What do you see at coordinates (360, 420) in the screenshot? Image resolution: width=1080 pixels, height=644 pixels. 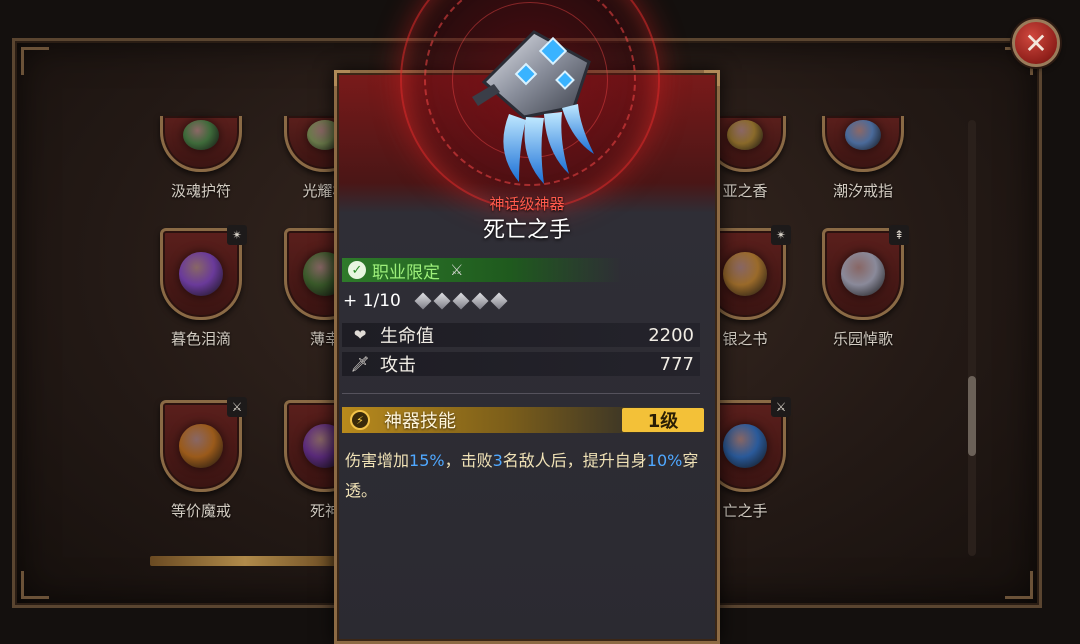 I see `lightning-icon: ⚡` at bounding box center [360, 420].